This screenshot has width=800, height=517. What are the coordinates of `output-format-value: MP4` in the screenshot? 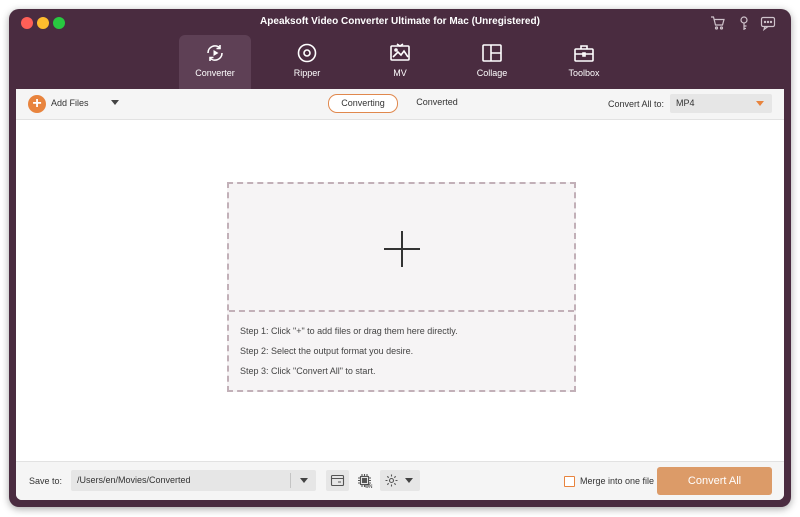 It's located at (685, 103).